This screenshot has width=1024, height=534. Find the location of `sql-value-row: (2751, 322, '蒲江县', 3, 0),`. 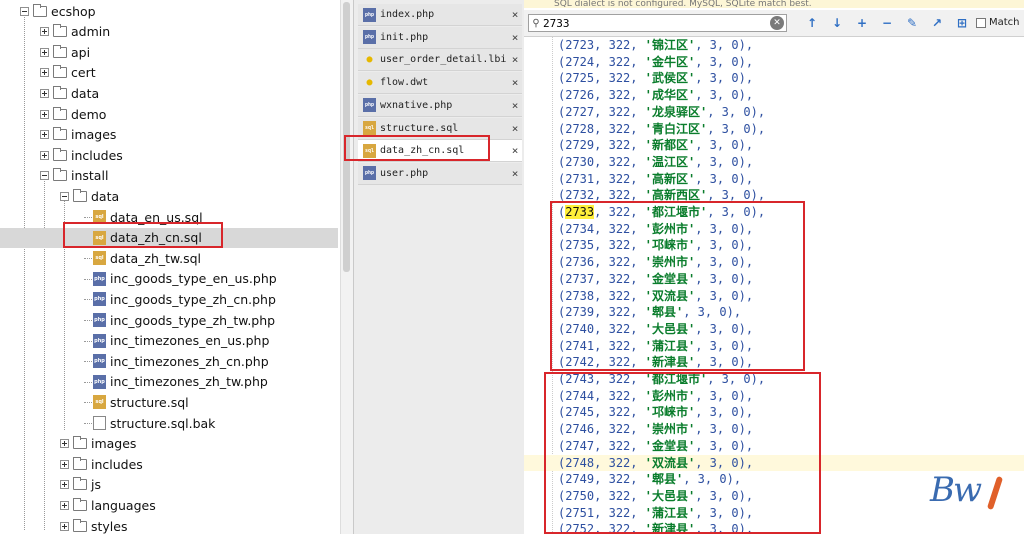

sql-value-row: (2751, 322, '蒲江县', 3, 0), is located at coordinates (655, 513).